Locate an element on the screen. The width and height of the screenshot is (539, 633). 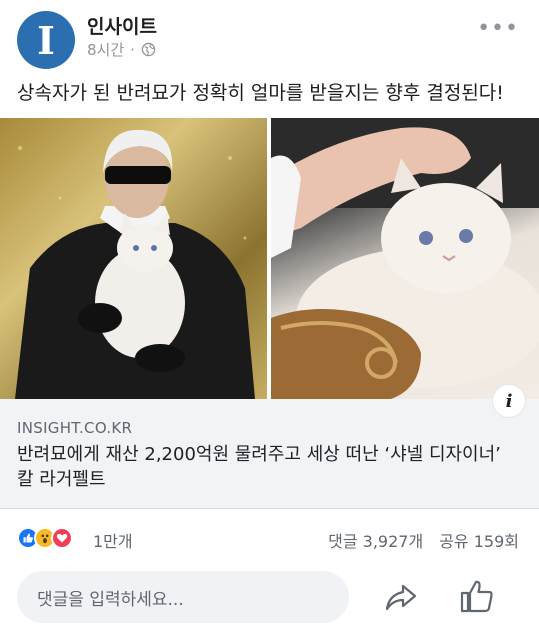
more-options-button: ••• is located at coordinates (498, 28).